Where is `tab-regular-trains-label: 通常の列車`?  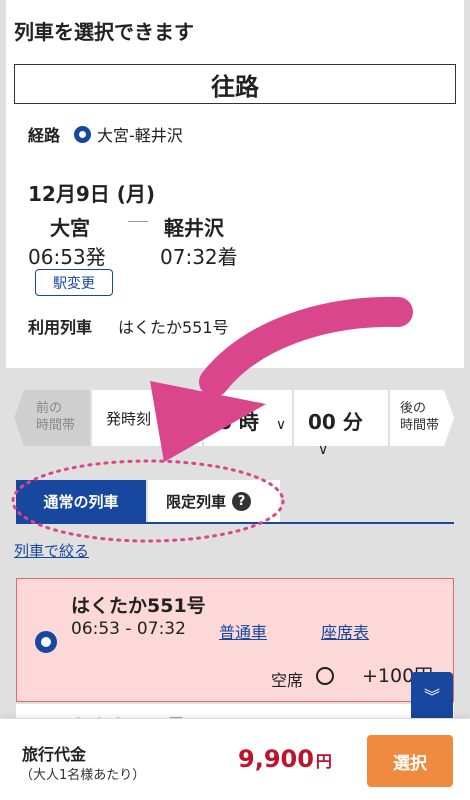
tab-regular-trains-label: 通常の列車 is located at coordinates (81, 501).